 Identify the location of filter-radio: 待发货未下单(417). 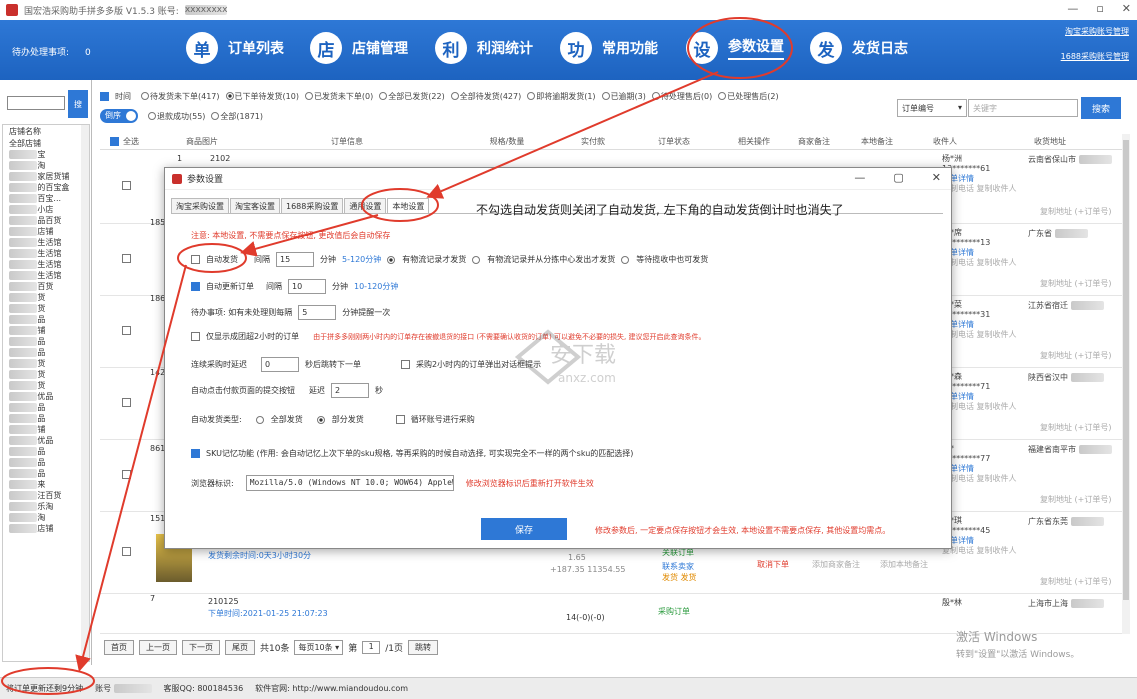
(180, 96).